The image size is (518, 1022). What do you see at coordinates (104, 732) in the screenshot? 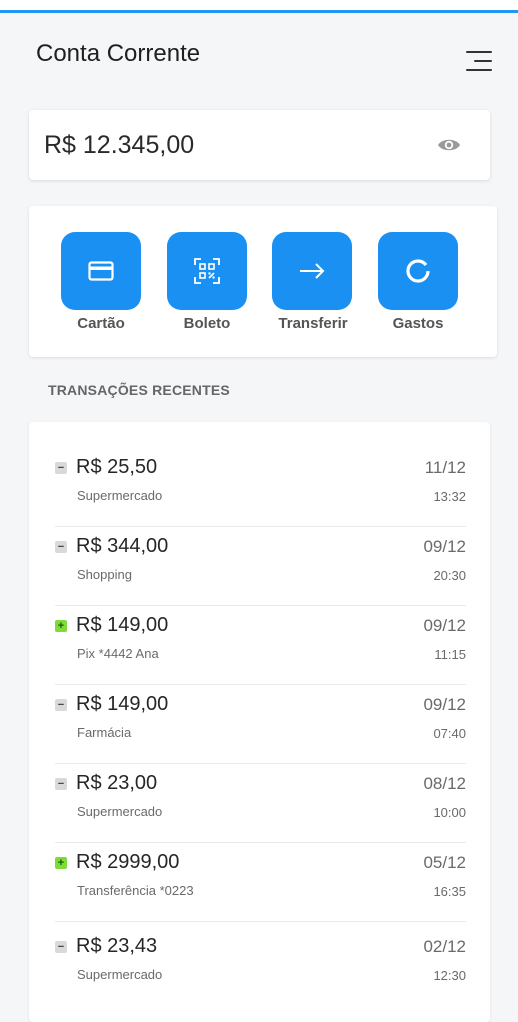
I see `transaction-description: Farmácia` at bounding box center [104, 732].